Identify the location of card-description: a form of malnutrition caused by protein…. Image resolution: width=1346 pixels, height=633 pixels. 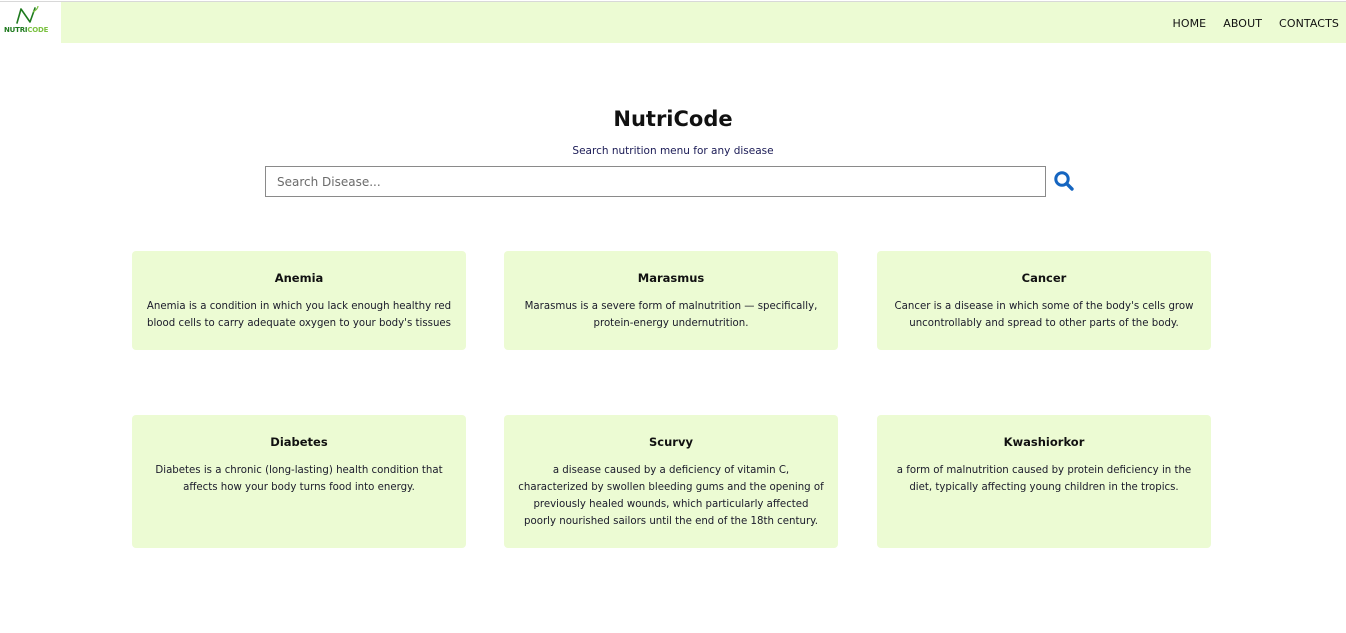
(1044, 479).